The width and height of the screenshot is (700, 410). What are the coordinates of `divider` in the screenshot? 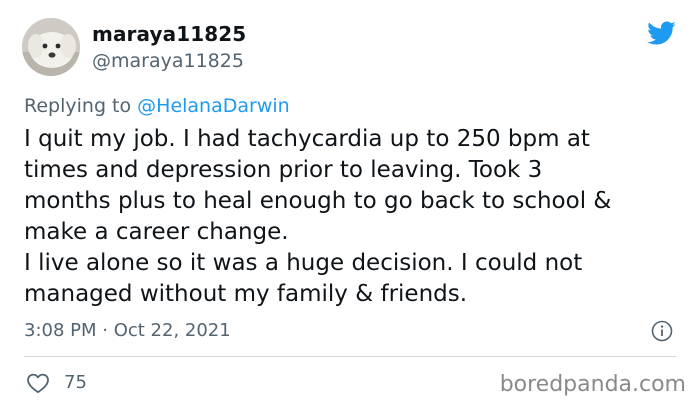 It's located at (350, 356).